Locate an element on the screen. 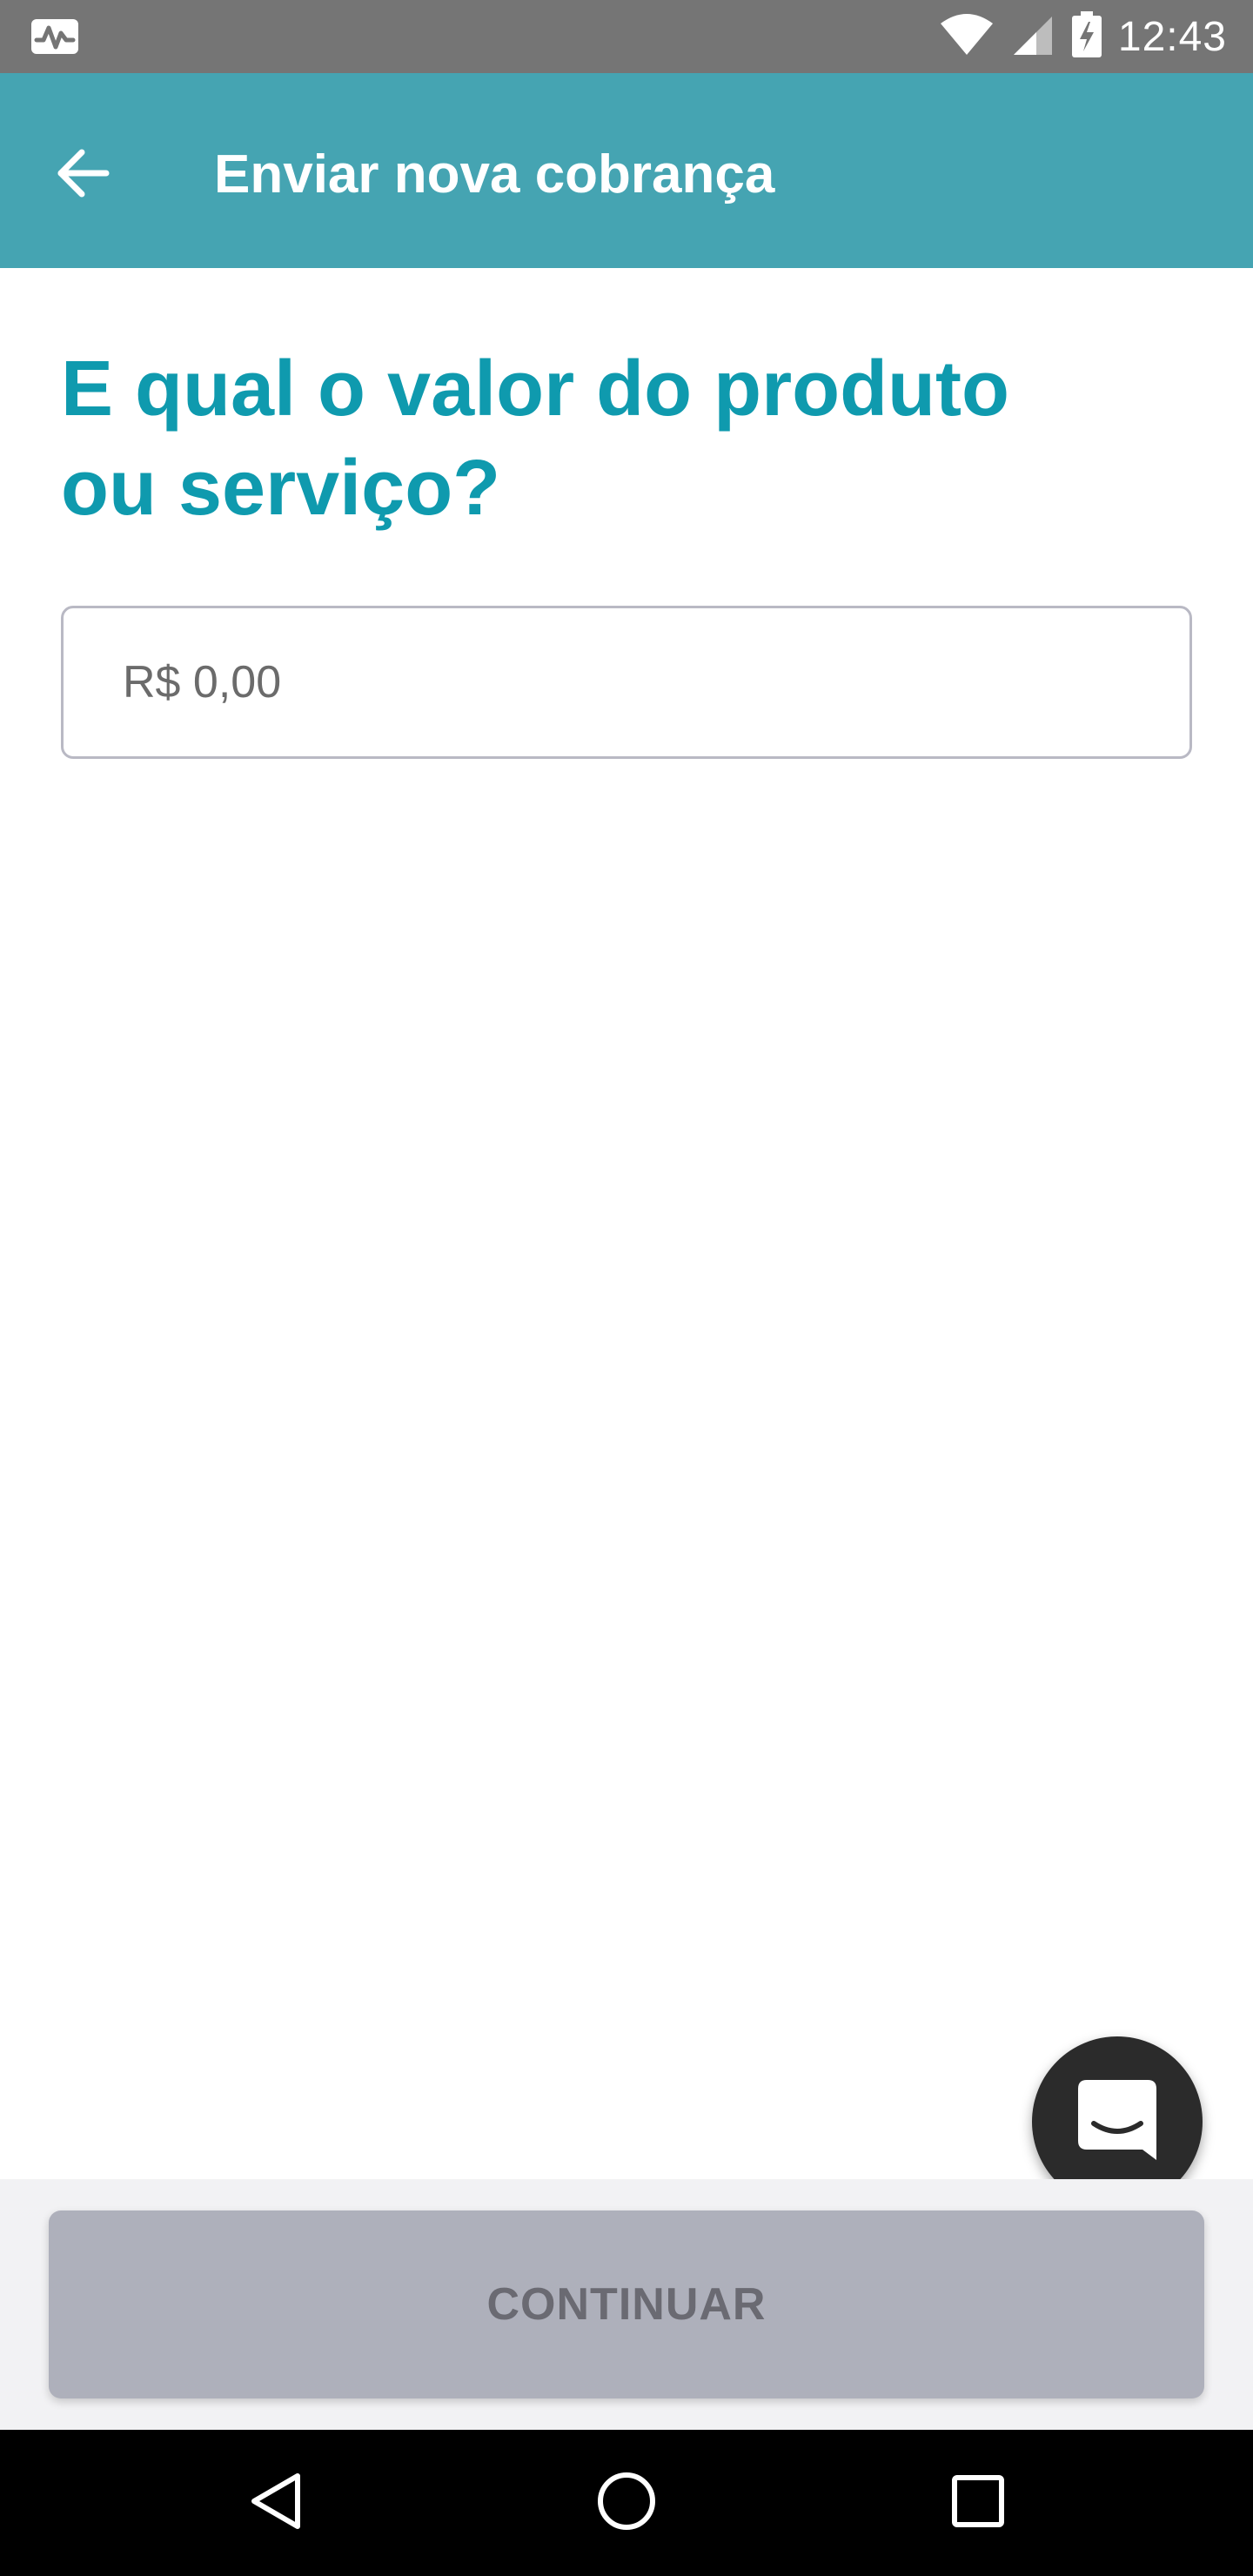  question-heading: E qual o valor do produto ou serviço? is located at coordinates (535, 438).